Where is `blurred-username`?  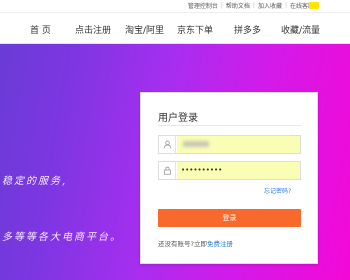 blurred-username is located at coordinates (196, 144).